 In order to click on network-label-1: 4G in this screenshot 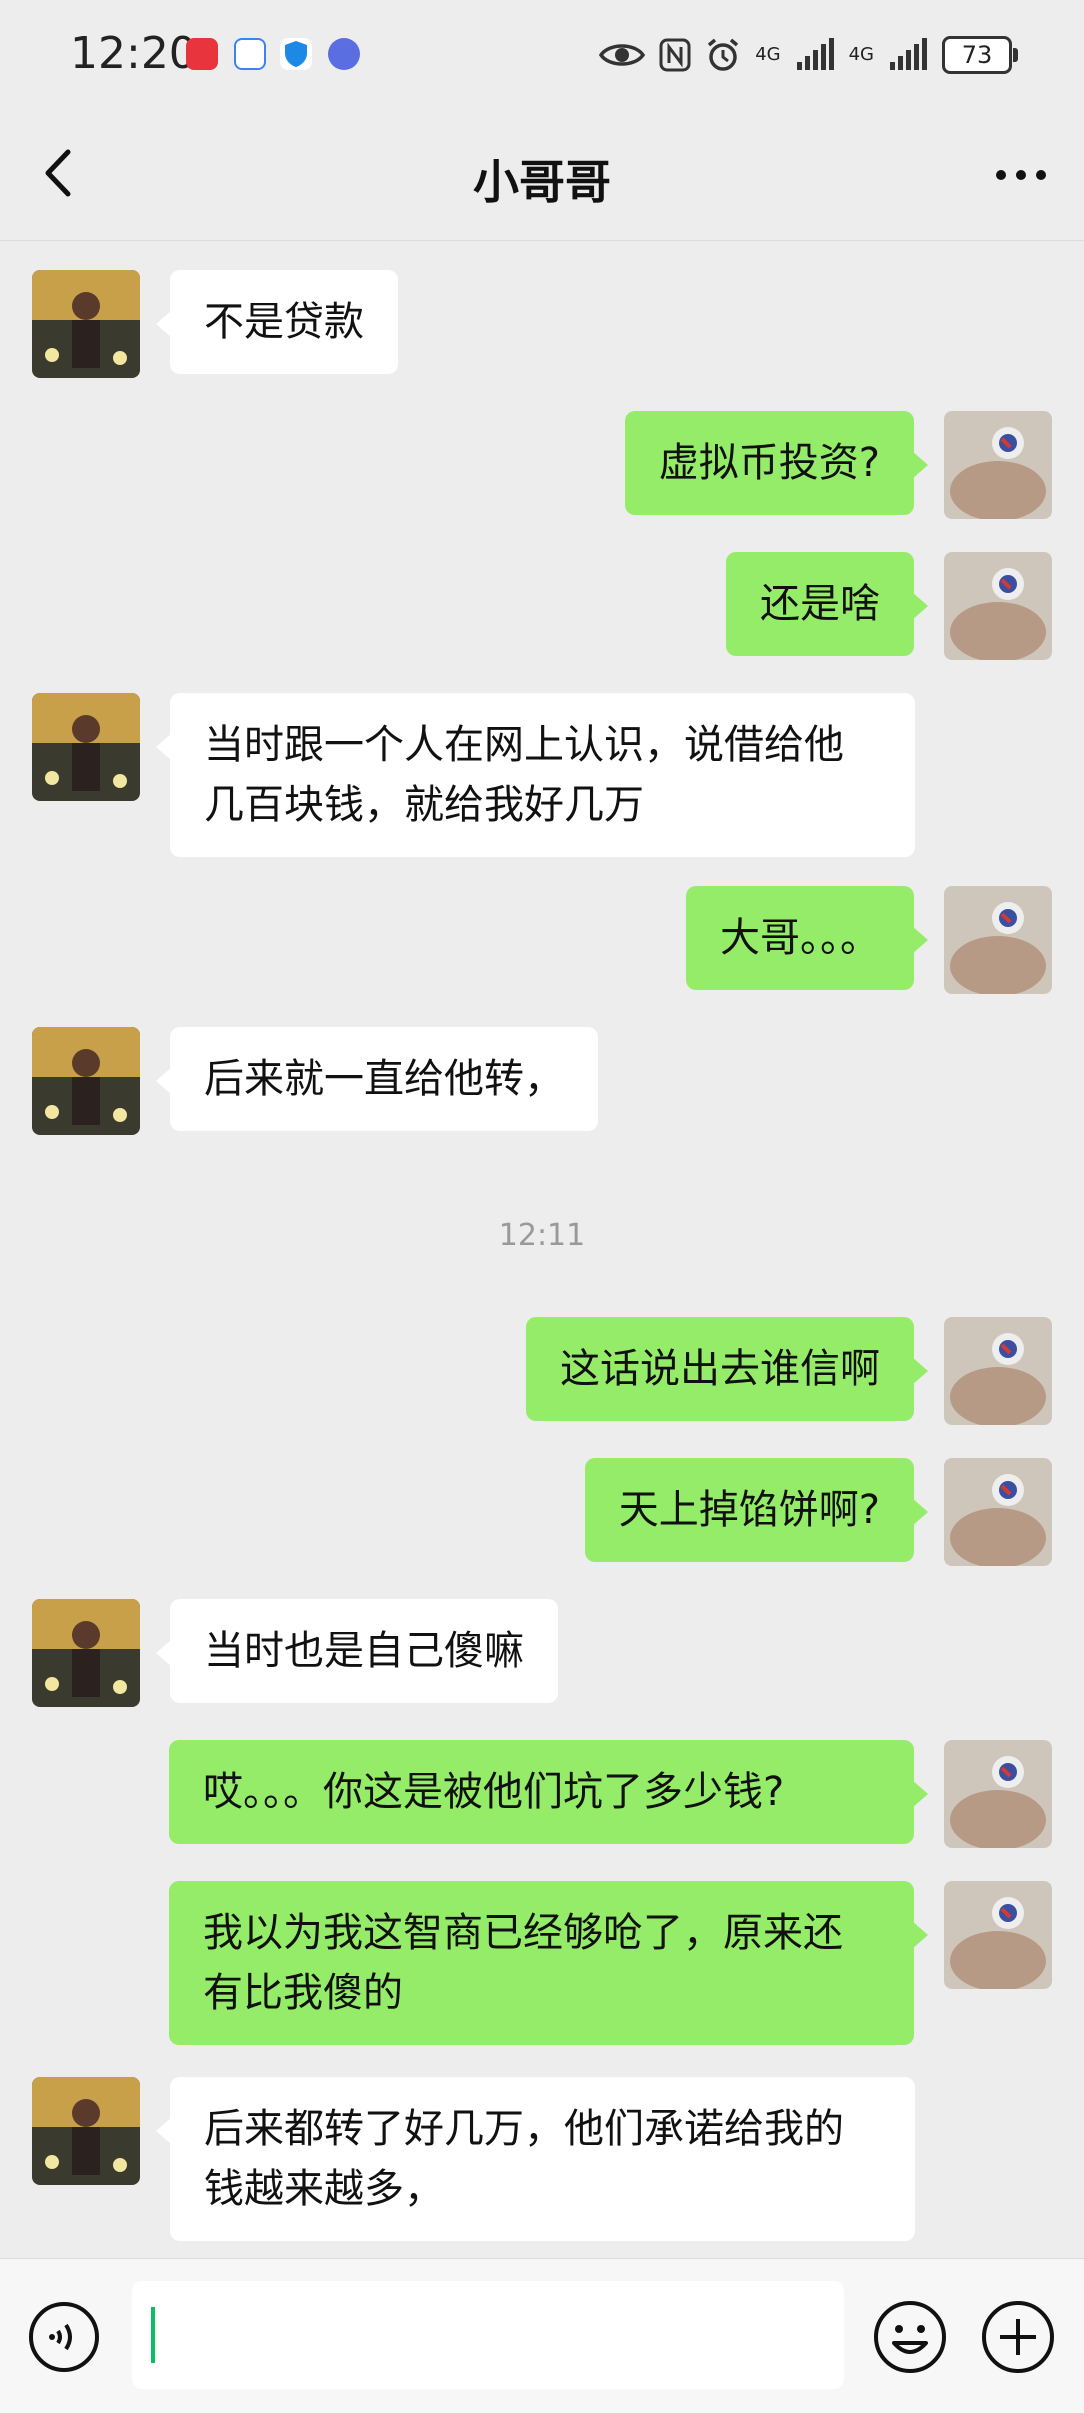, I will do `click(768, 54)`.